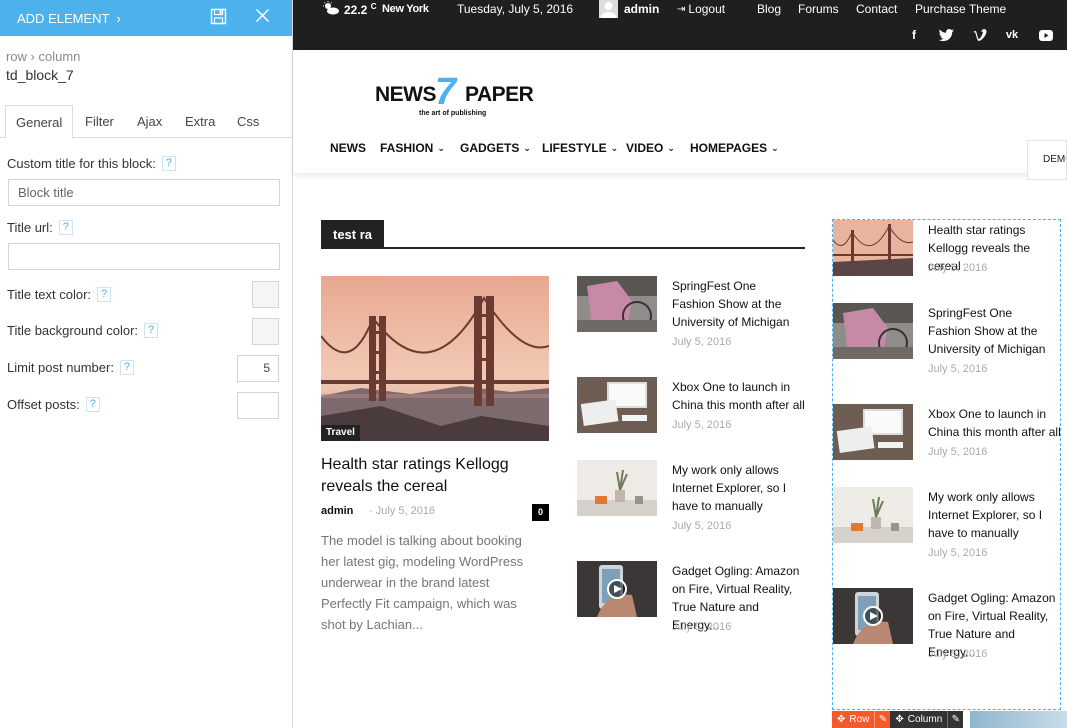  What do you see at coordinates (60, 367) in the screenshot?
I see `limit-post-label-text: Limit post number:` at bounding box center [60, 367].